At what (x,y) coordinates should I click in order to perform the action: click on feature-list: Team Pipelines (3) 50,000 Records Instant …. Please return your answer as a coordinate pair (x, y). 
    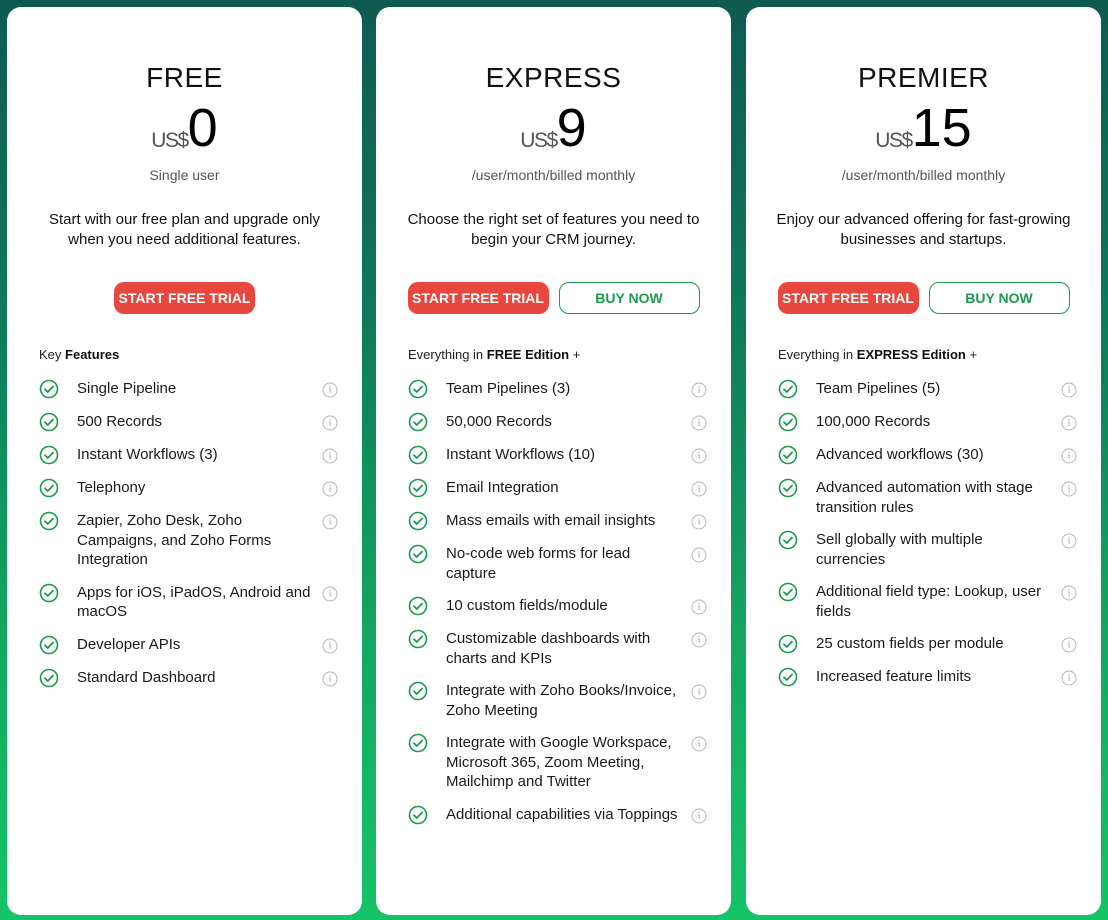
    Looking at the image, I should click on (557, 608).